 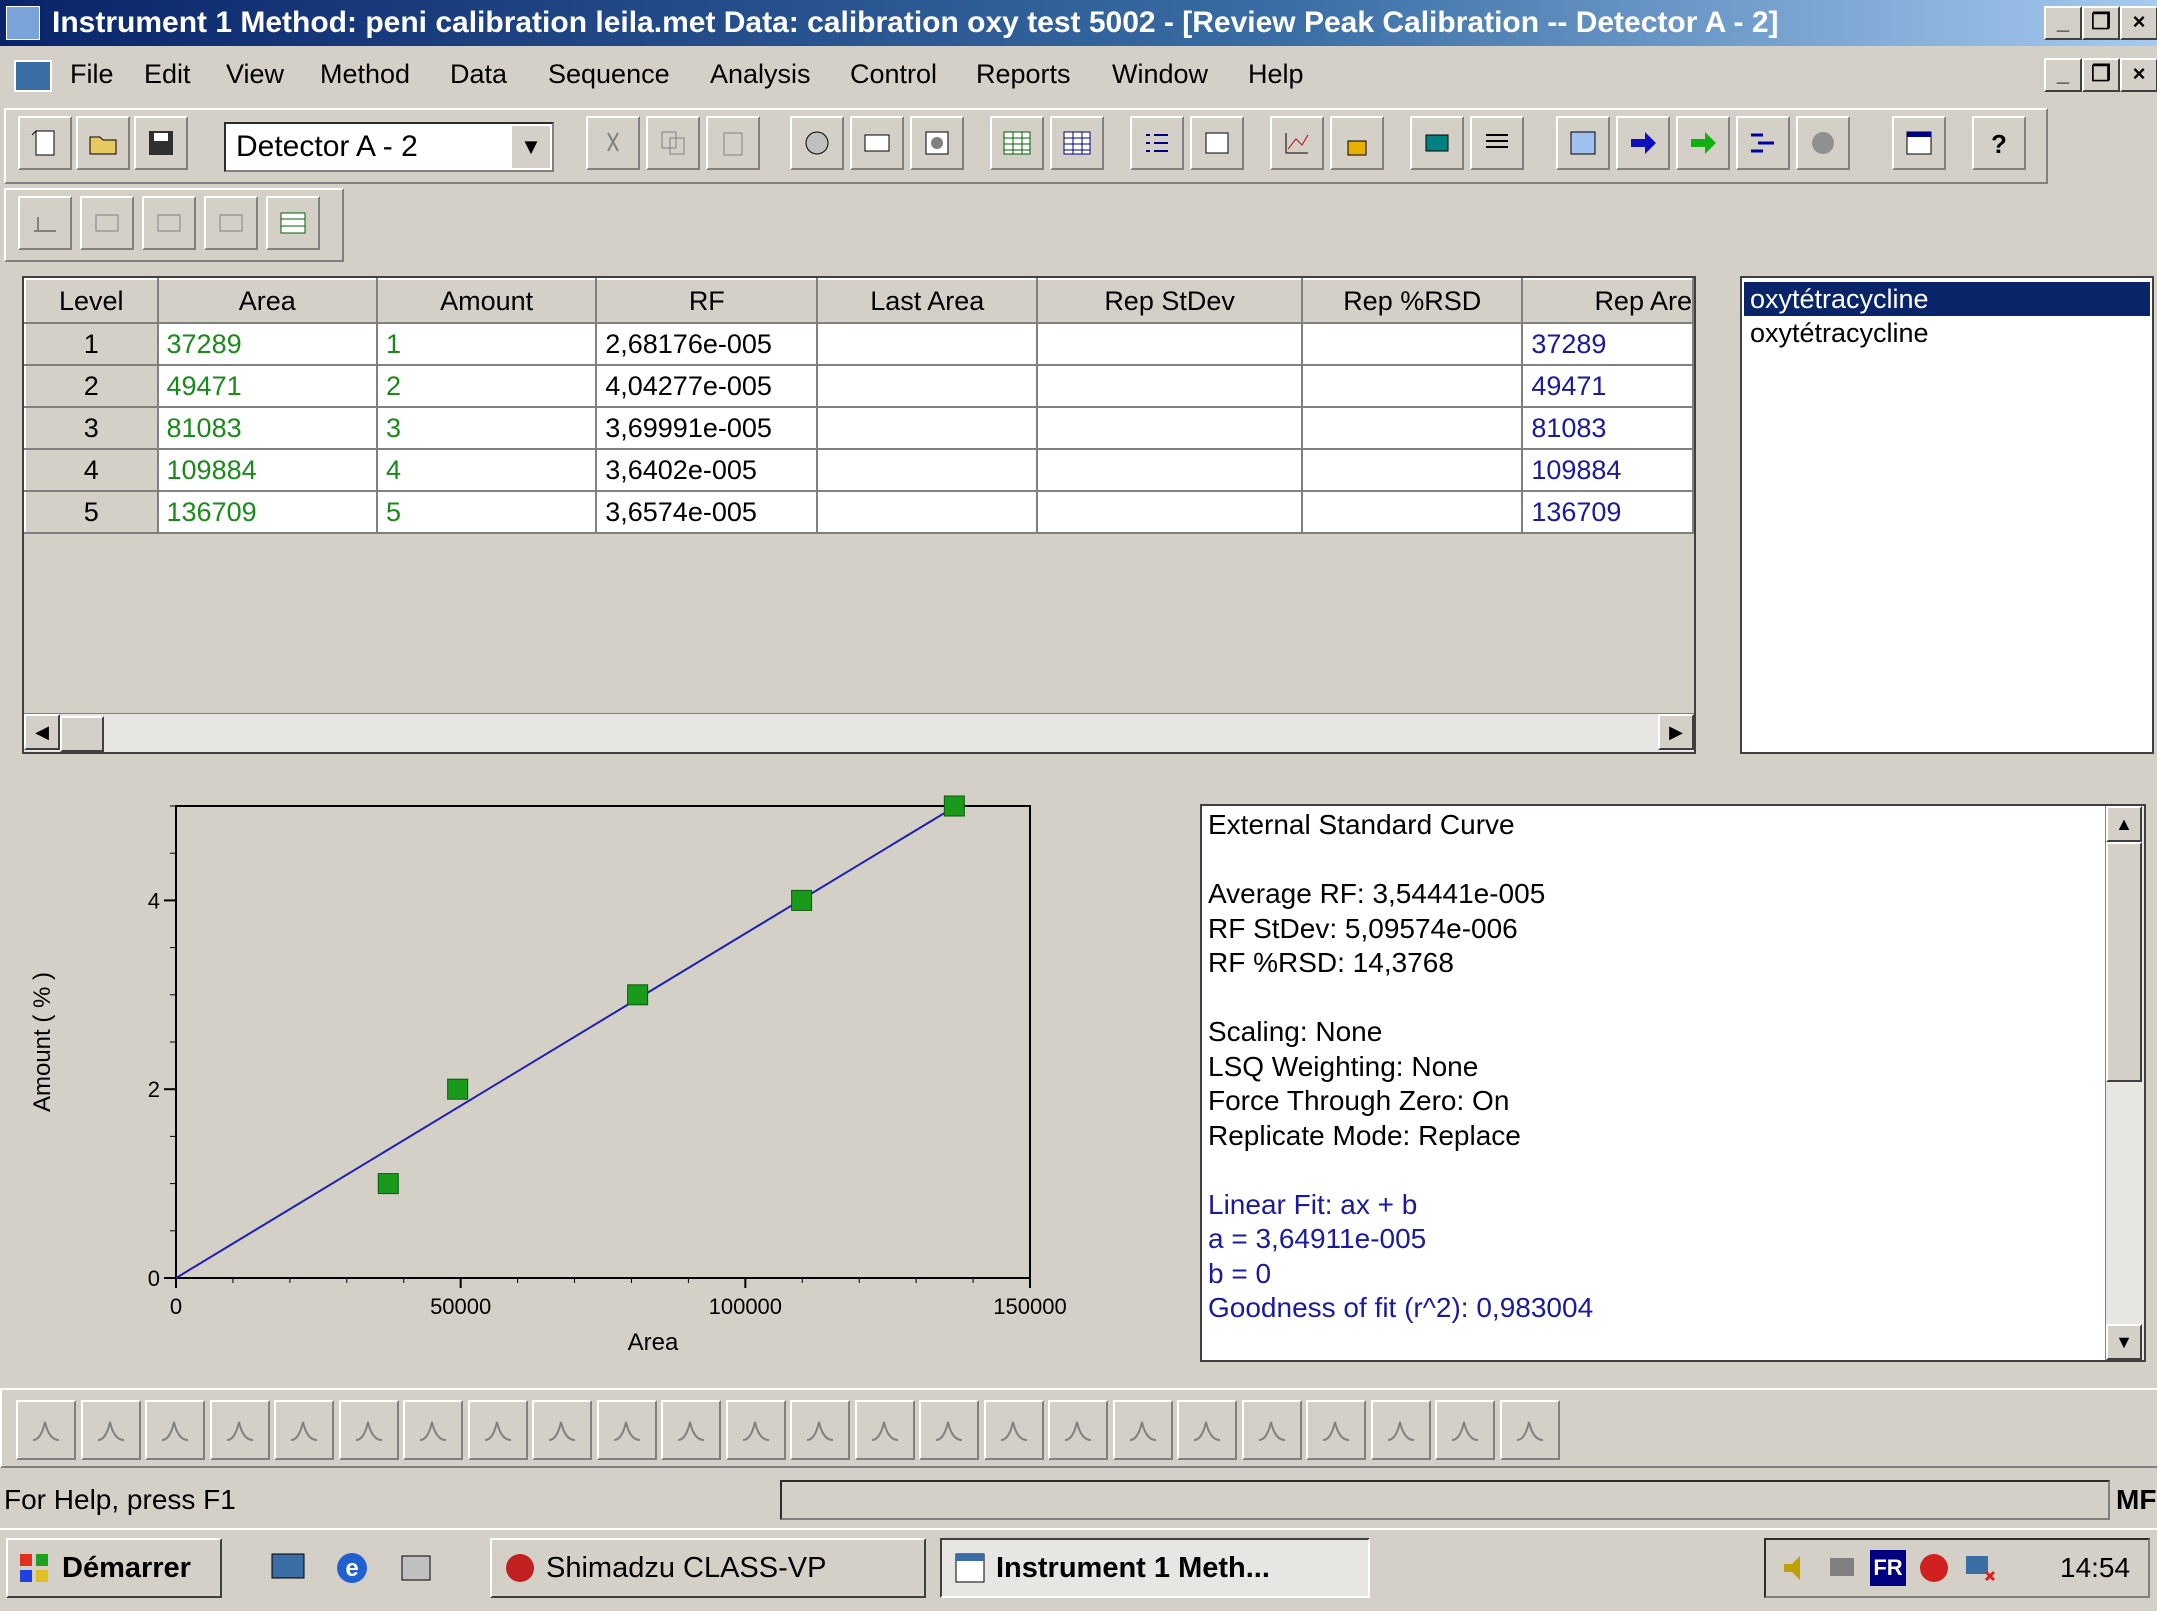 I want to click on mdi-minimize-button: _, so click(x=2063, y=75).